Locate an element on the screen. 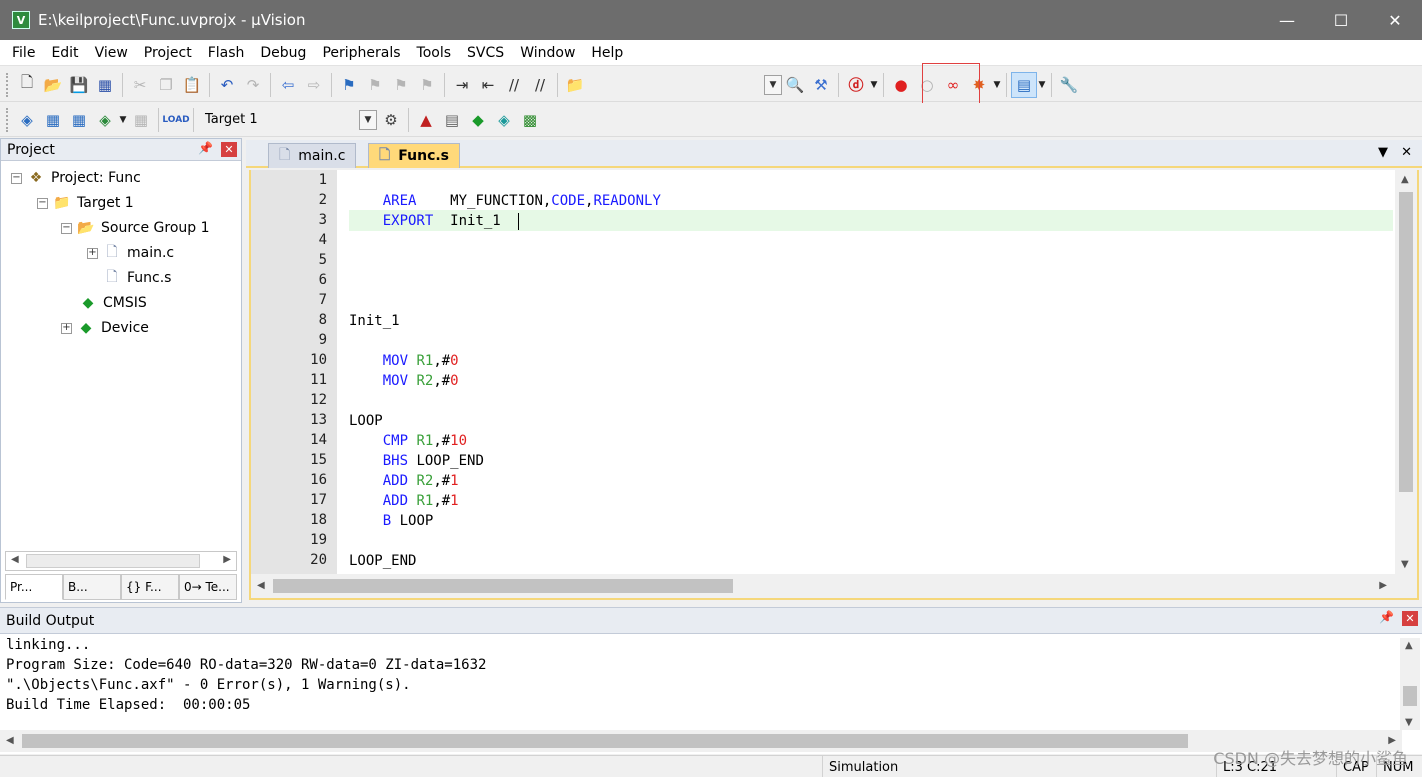  breakpoints-dropdown-arrow: ▼ is located at coordinates (997, 85).